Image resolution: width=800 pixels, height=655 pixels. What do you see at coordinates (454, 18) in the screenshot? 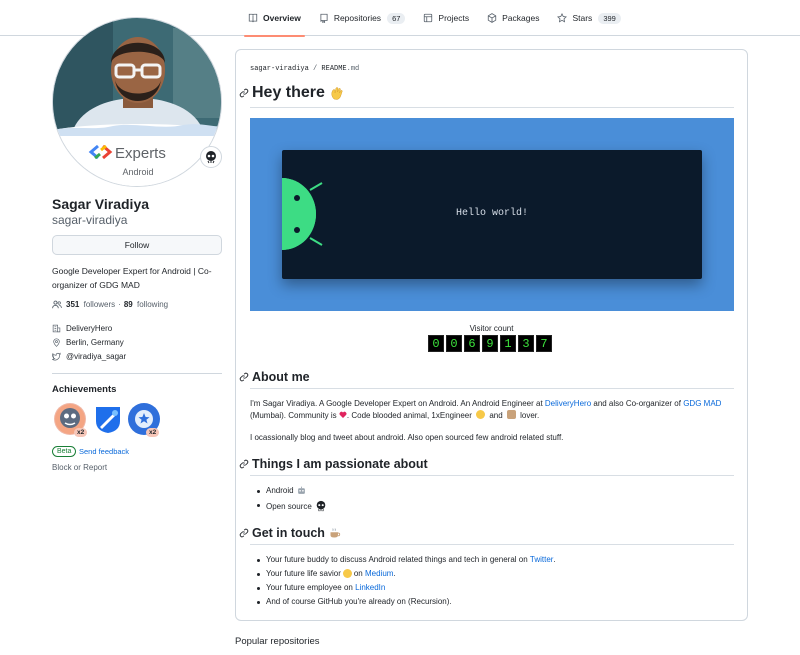
I see `tab-label: Projects` at bounding box center [454, 18].